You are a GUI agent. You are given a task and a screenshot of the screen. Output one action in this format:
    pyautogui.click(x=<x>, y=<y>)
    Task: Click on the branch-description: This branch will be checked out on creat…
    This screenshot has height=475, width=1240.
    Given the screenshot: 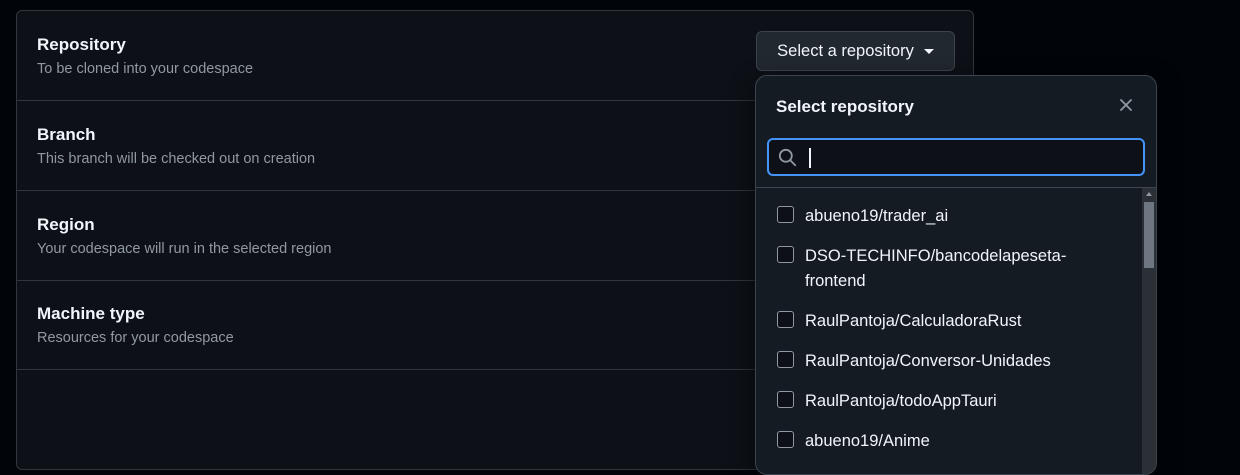 What is the action you would take?
    pyautogui.click(x=176, y=159)
    